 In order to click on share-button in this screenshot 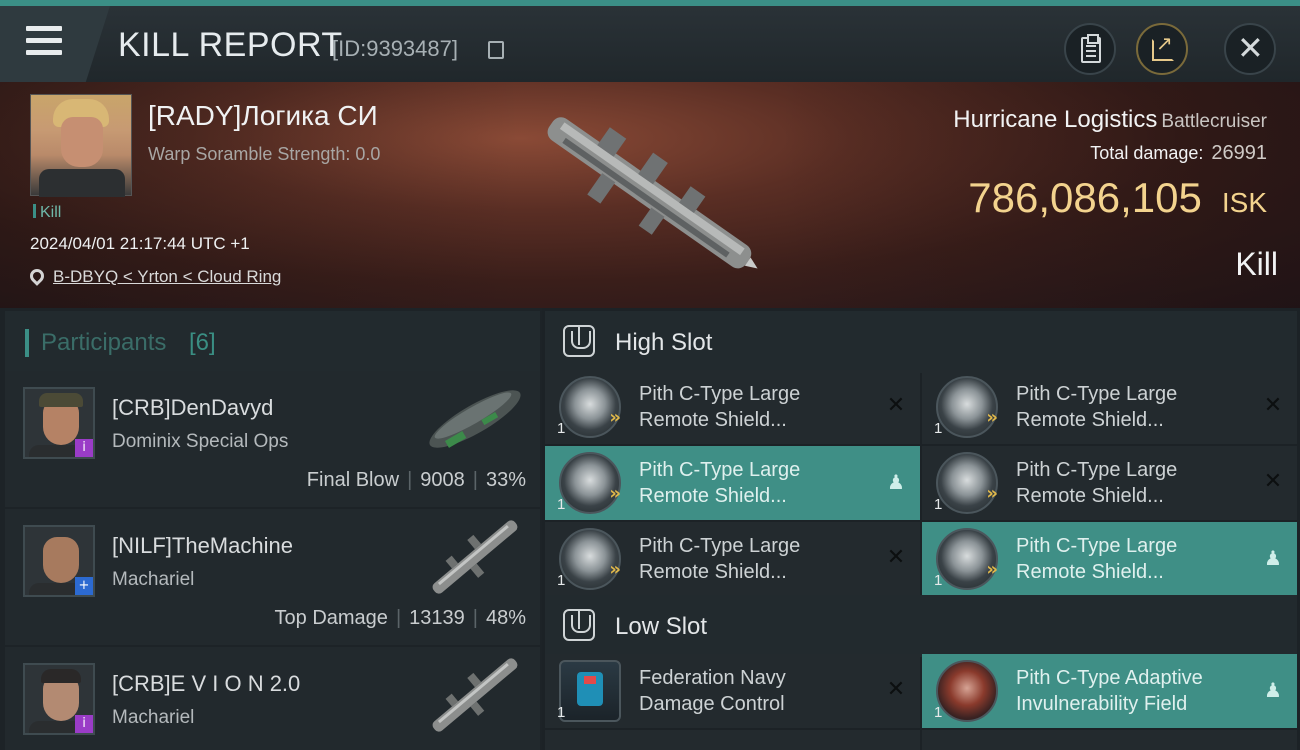, I will do `click(1162, 49)`.